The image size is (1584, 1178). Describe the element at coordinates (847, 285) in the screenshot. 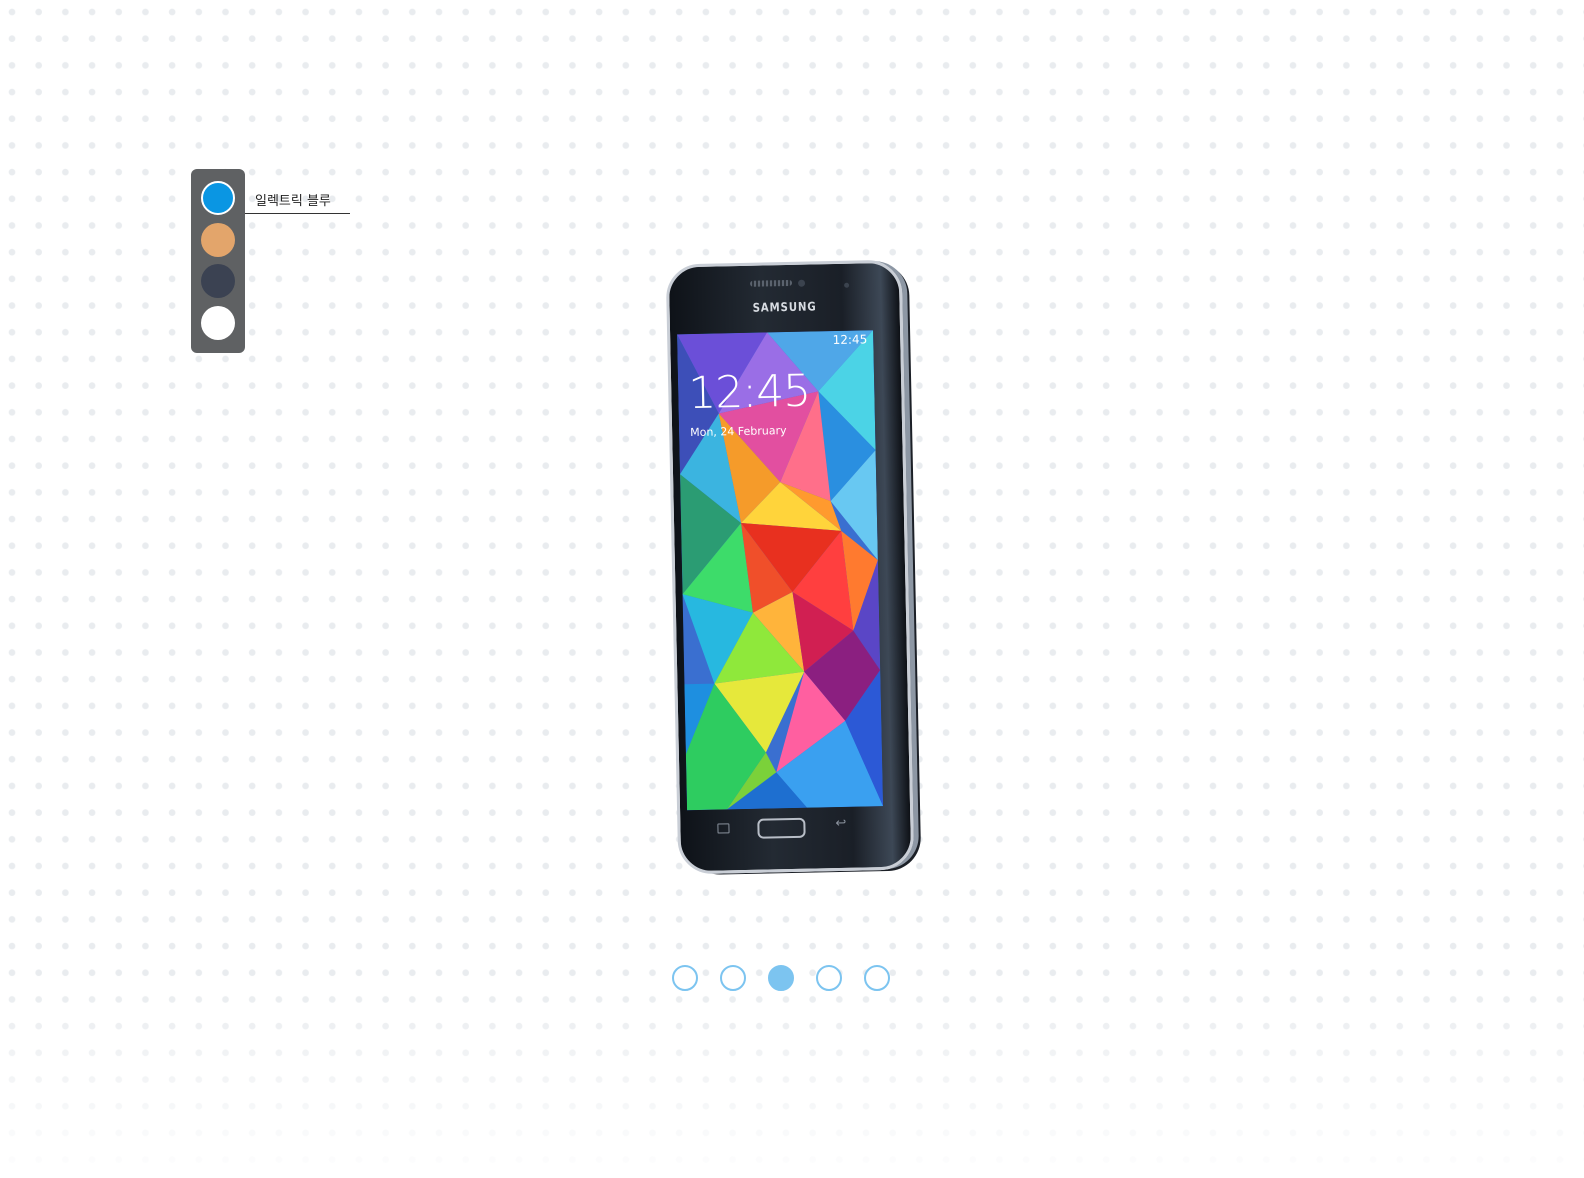

I see `front-camera` at that location.